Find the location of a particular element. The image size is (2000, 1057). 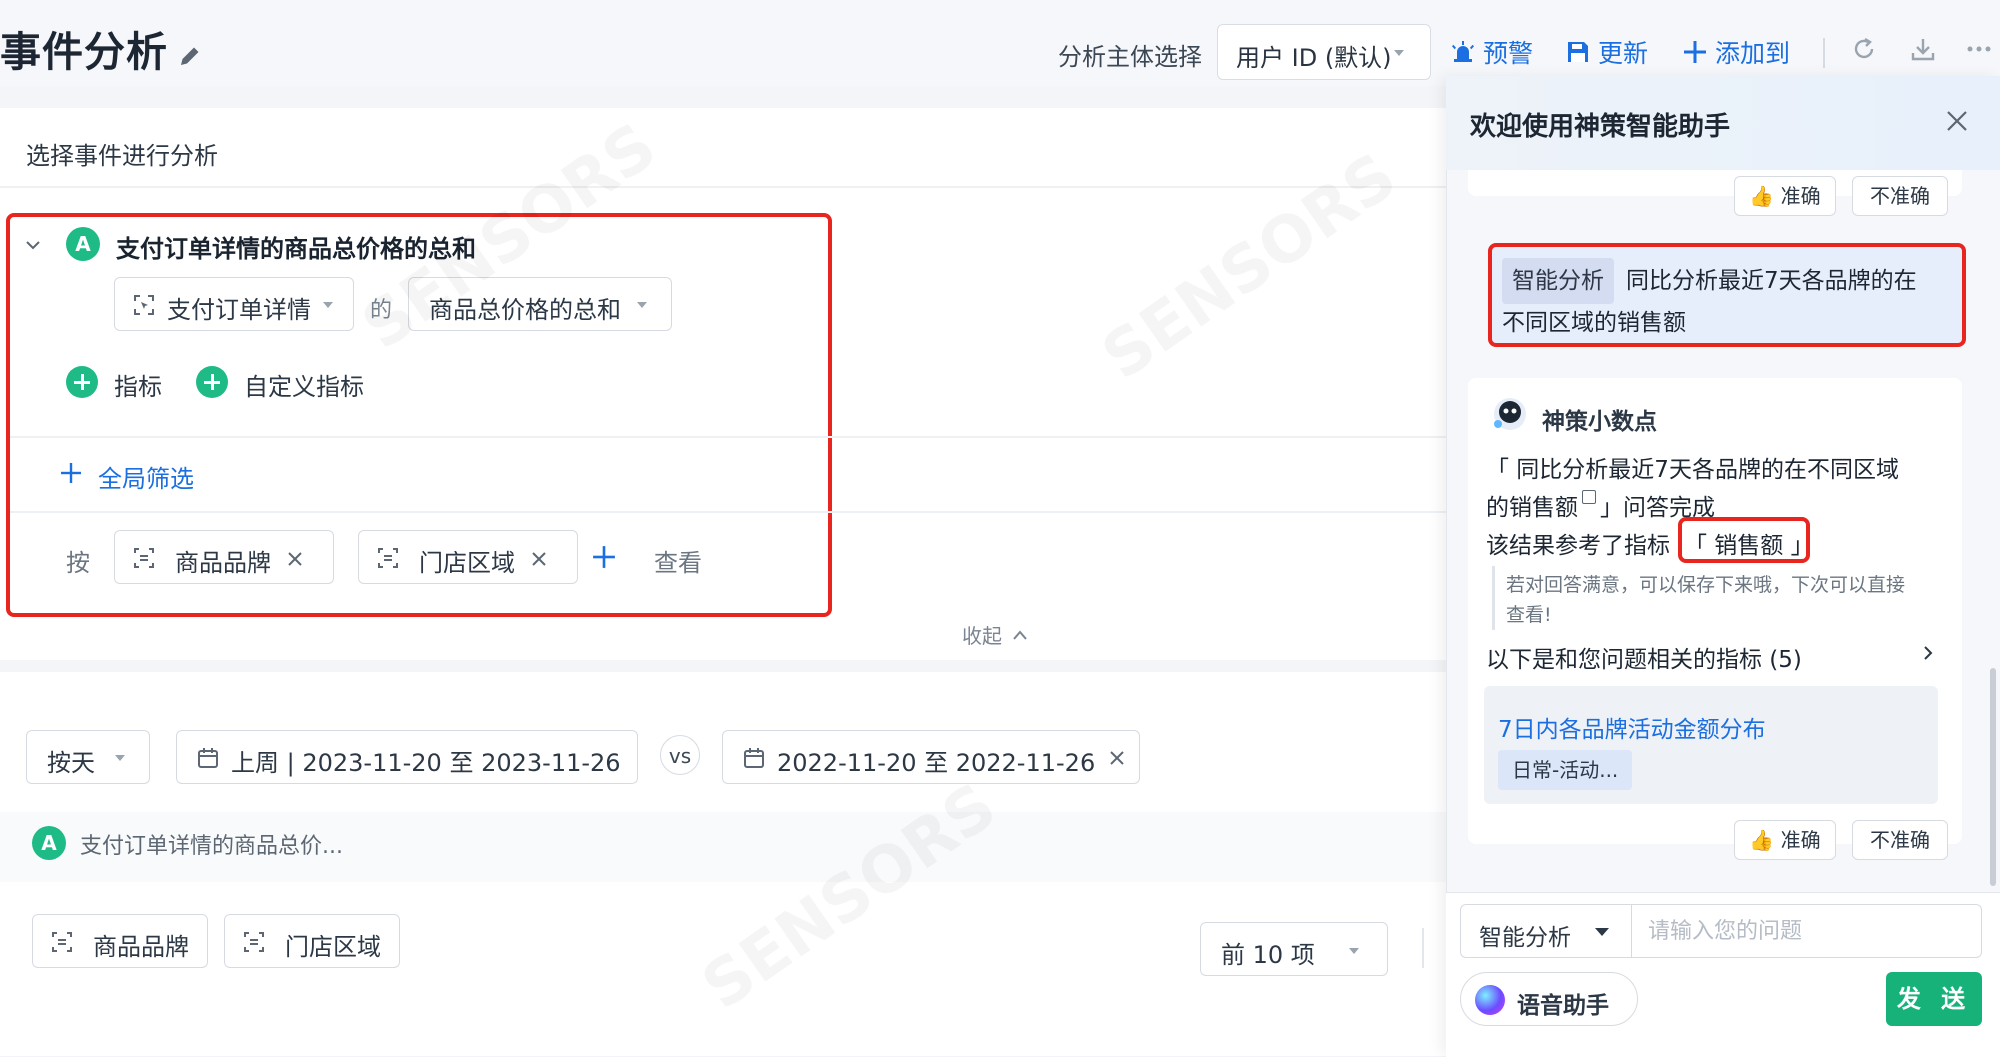

collapse-toggle: 收起 is located at coordinates (995, 634).